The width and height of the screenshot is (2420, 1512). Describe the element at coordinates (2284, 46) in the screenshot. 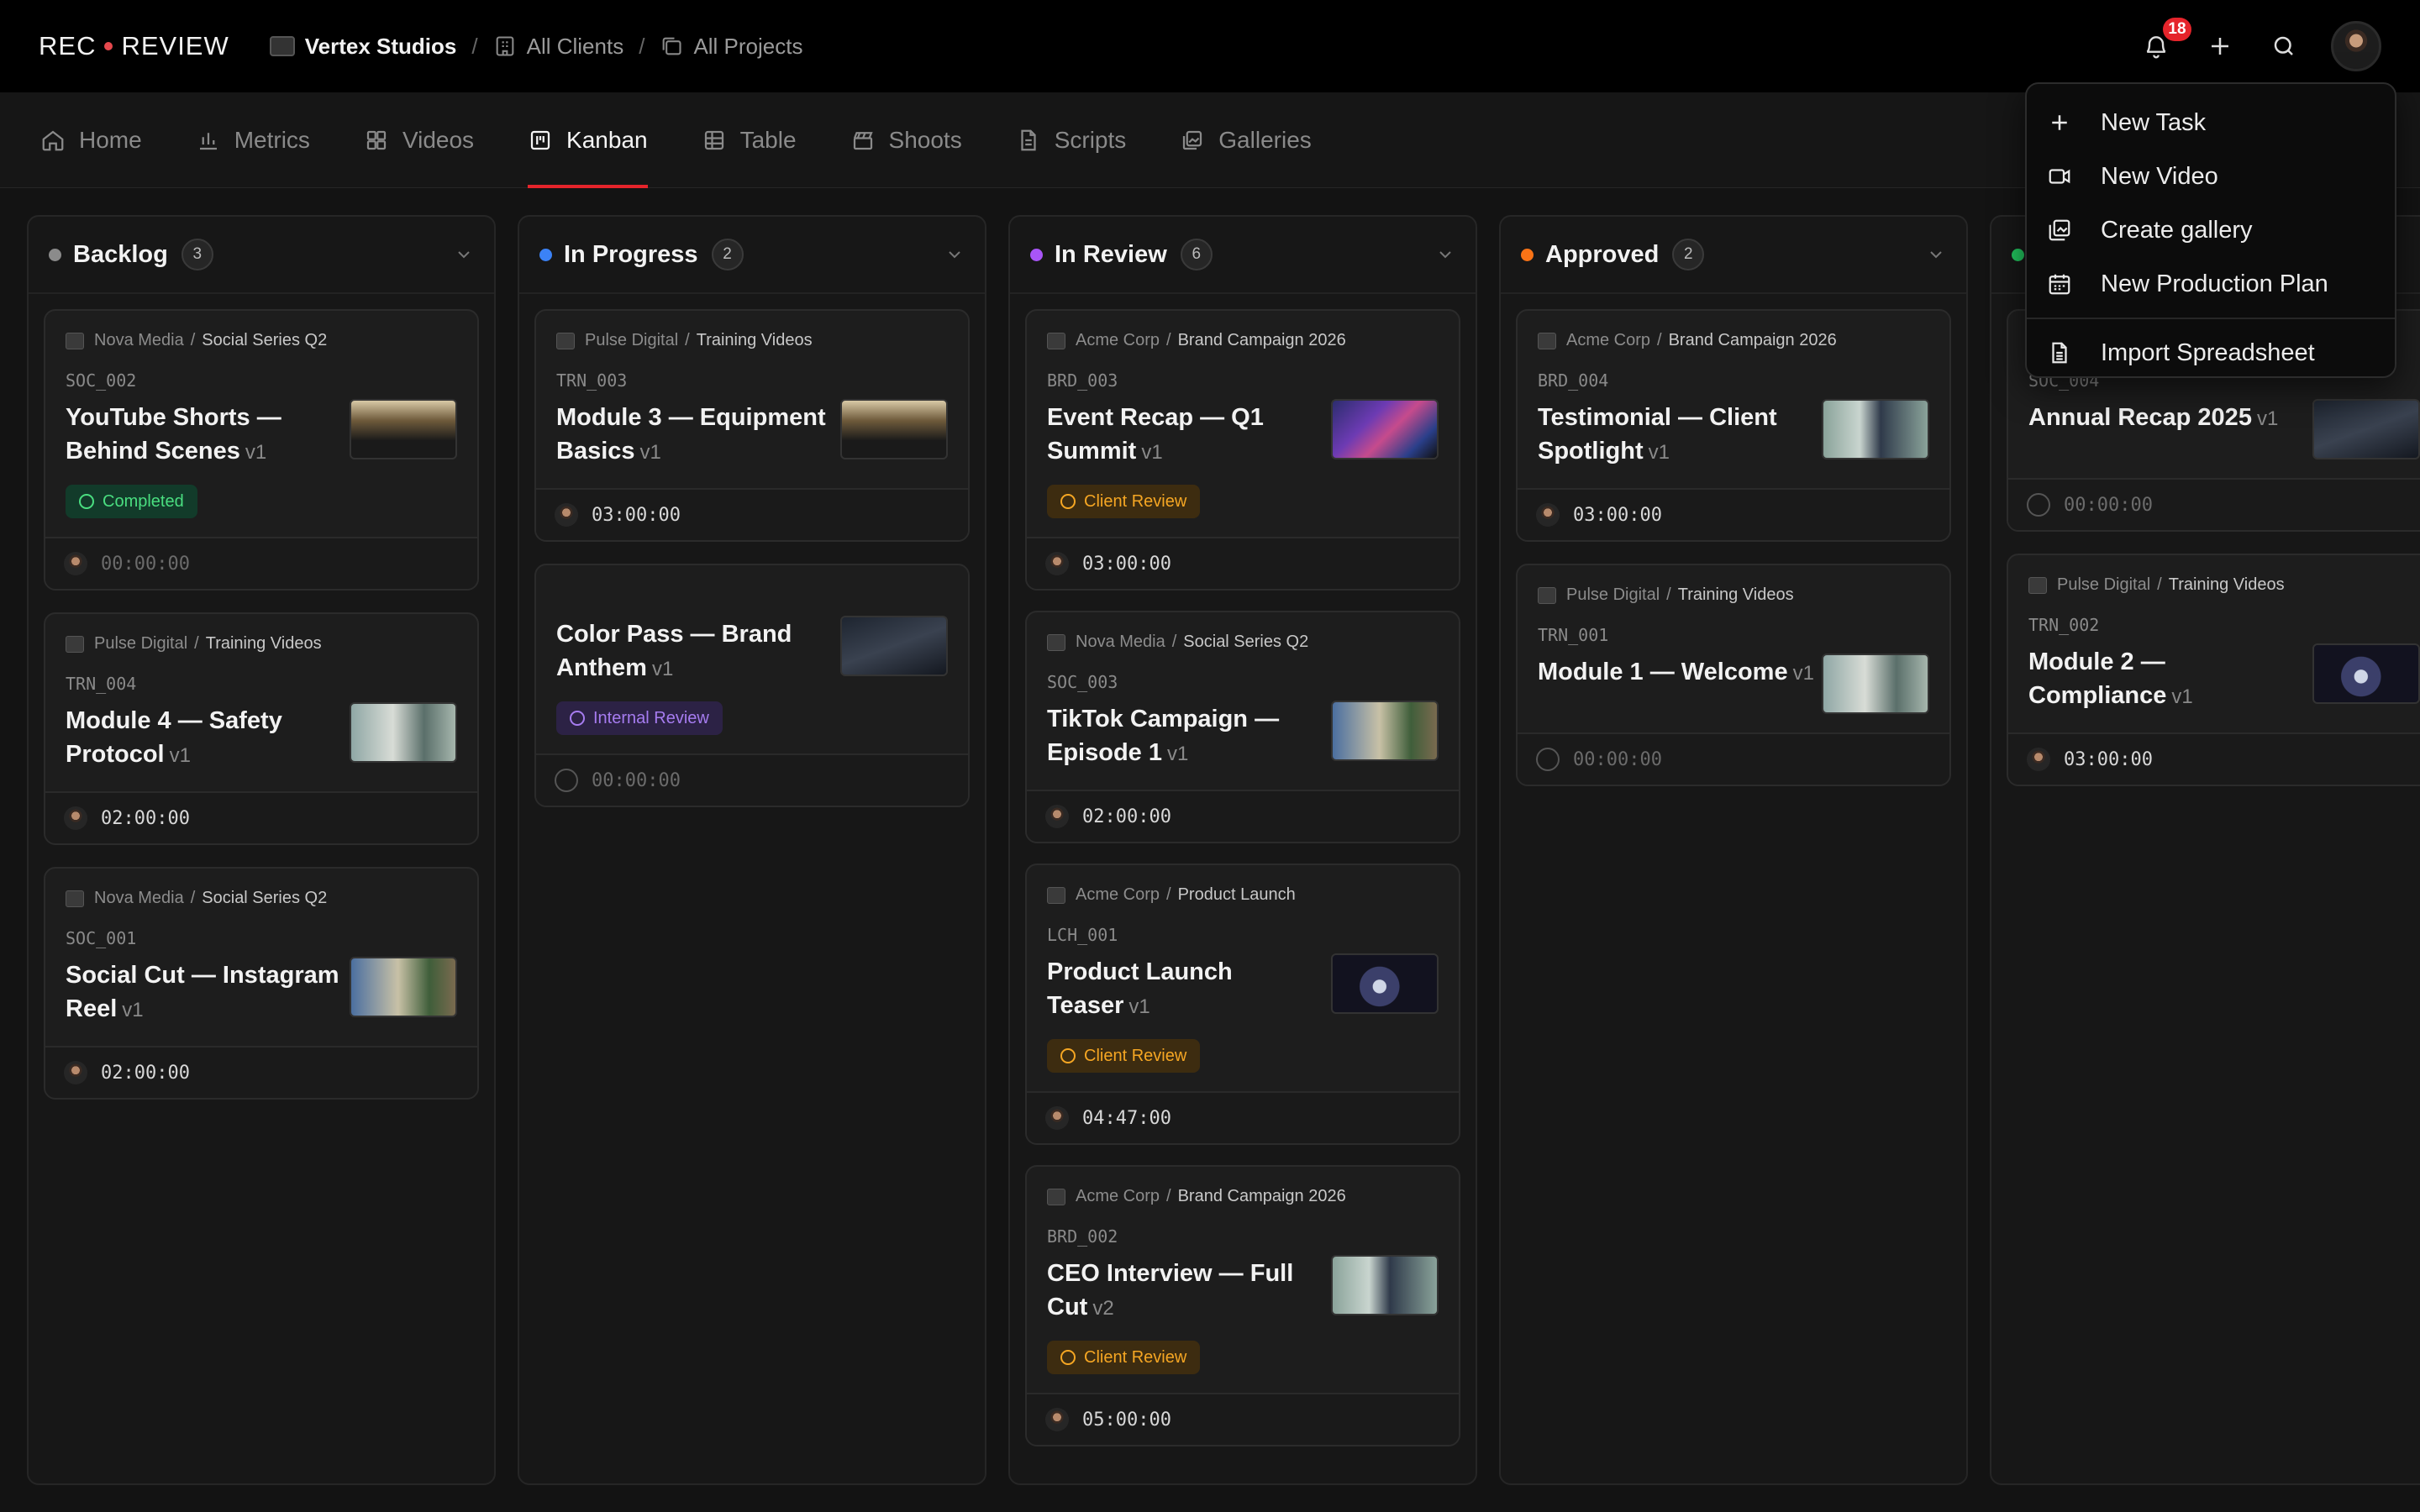

I see `search-button` at that location.